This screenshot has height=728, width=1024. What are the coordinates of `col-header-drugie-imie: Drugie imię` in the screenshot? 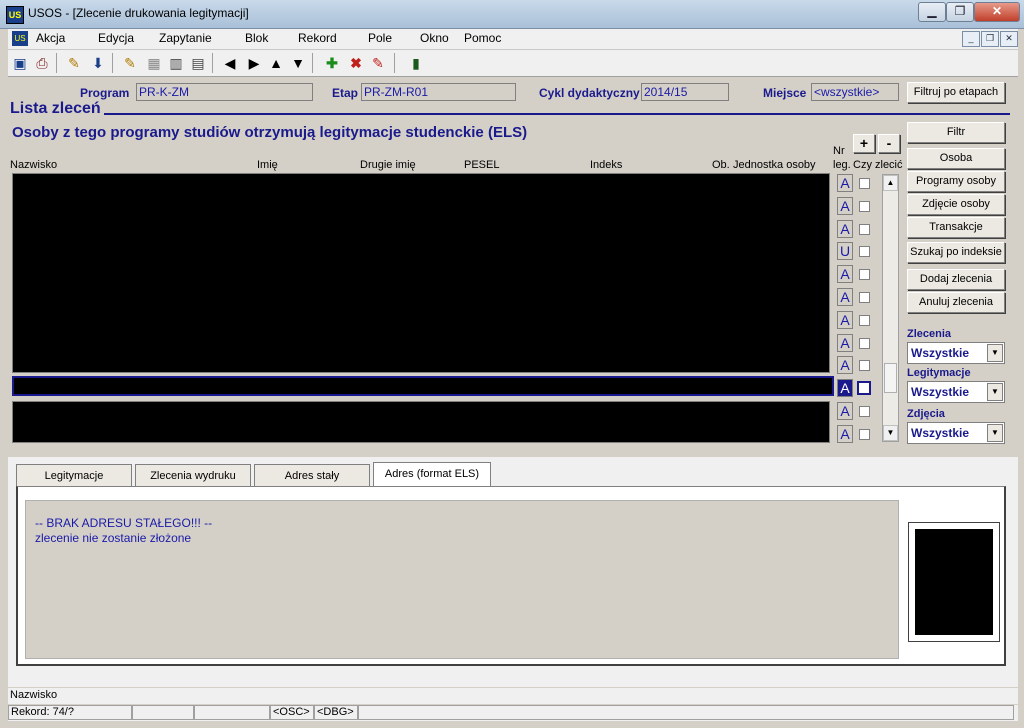 It's located at (388, 165).